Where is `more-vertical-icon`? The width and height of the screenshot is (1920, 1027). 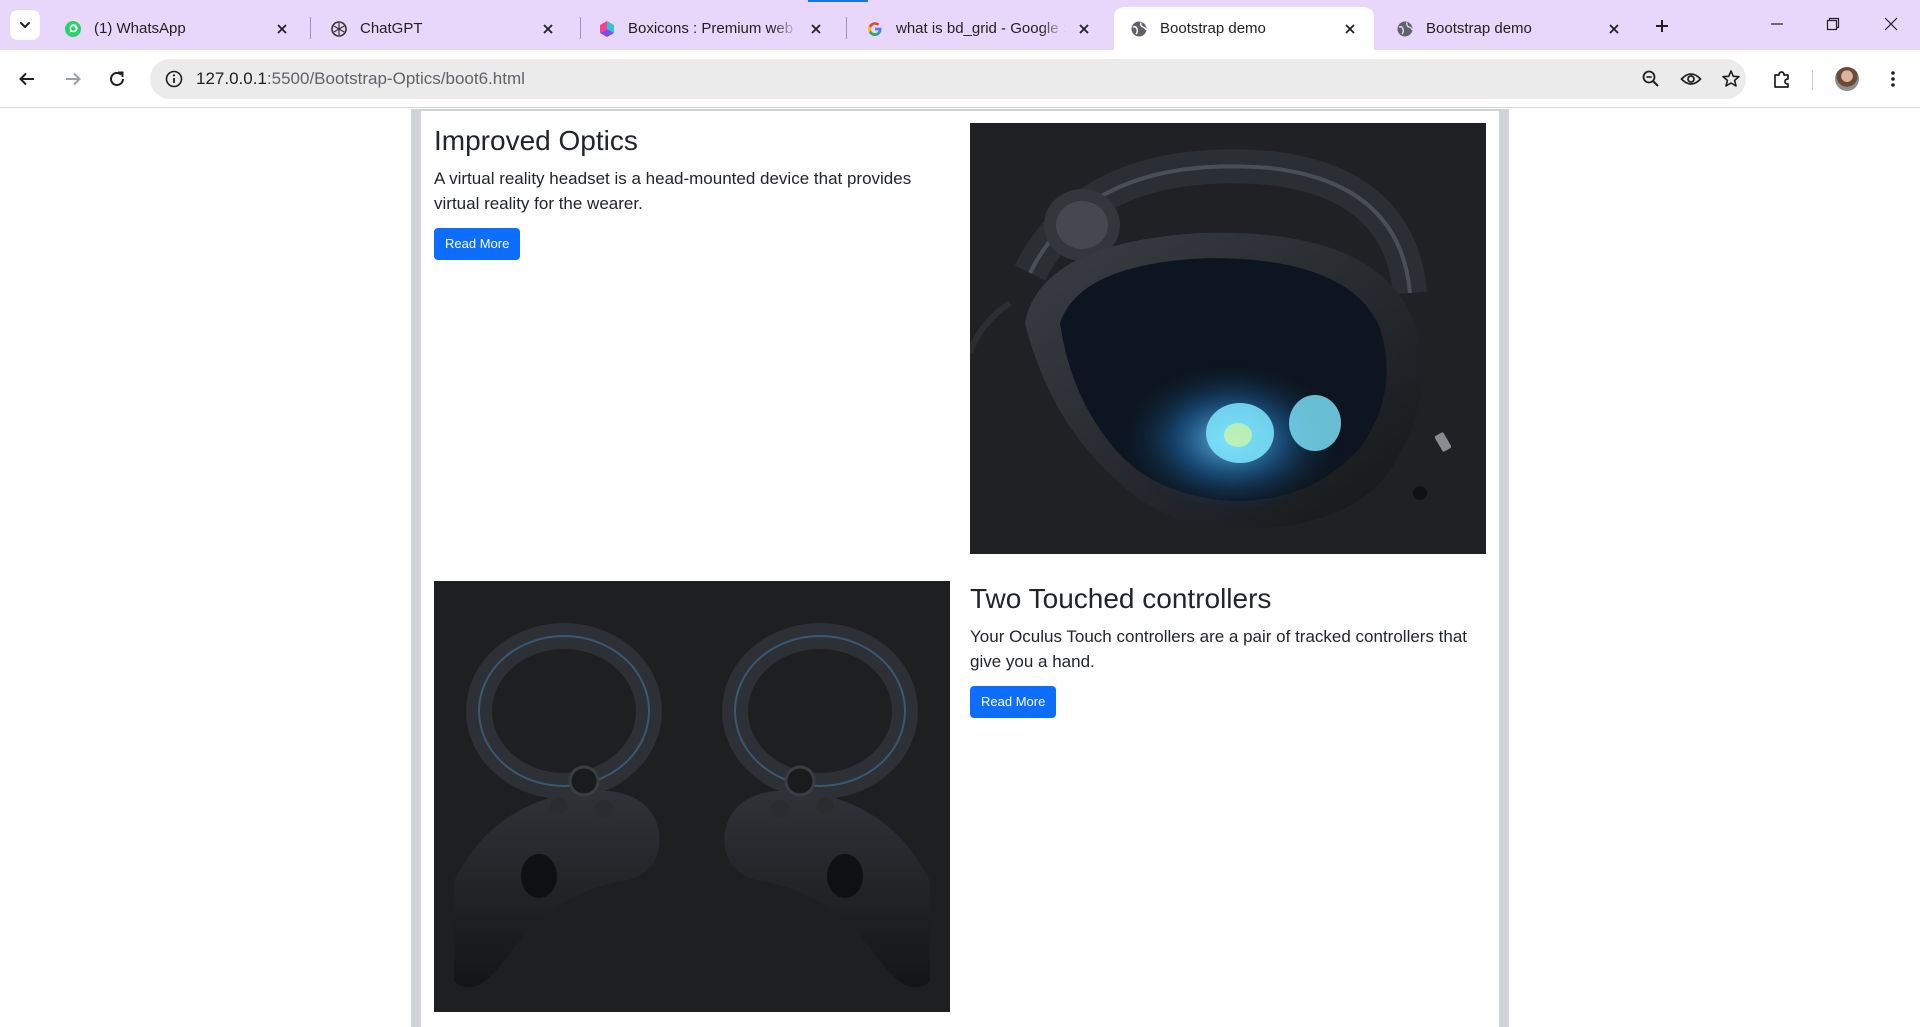
more-vertical-icon is located at coordinates (1893, 79).